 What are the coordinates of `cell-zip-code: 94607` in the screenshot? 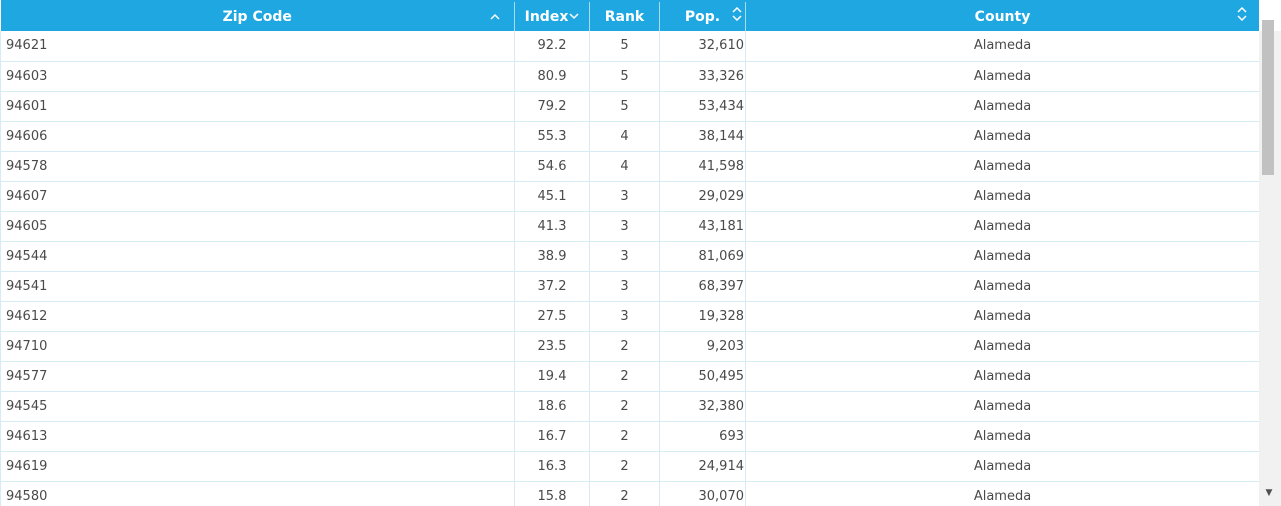 It's located at (257, 196).